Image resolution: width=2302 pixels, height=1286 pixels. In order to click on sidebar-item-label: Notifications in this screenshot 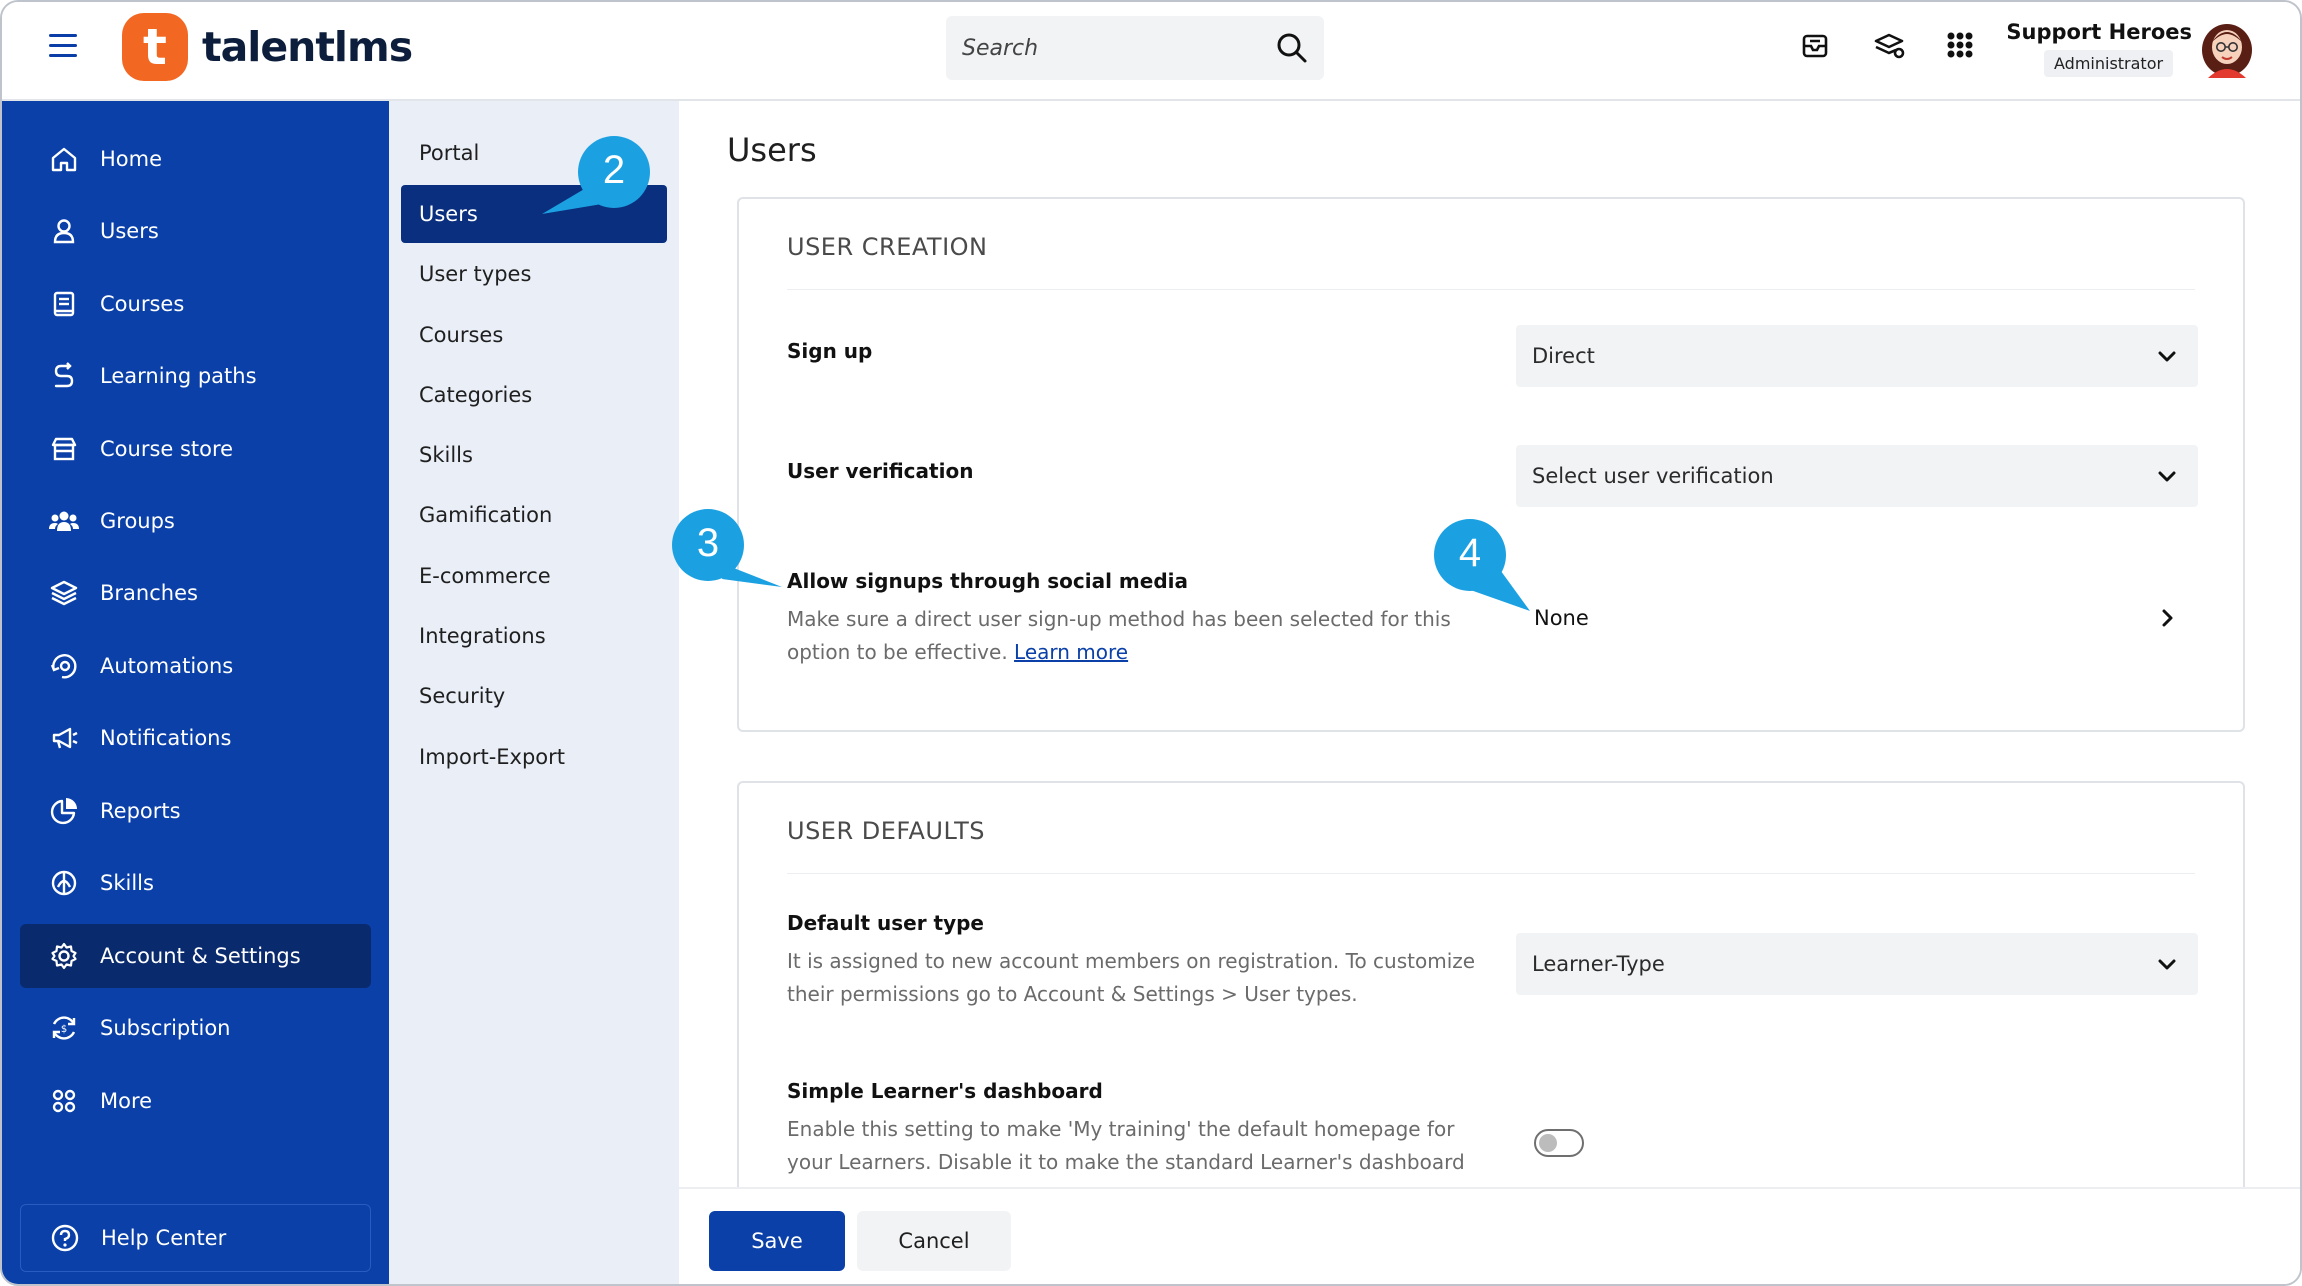, I will do `click(166, 738)`.